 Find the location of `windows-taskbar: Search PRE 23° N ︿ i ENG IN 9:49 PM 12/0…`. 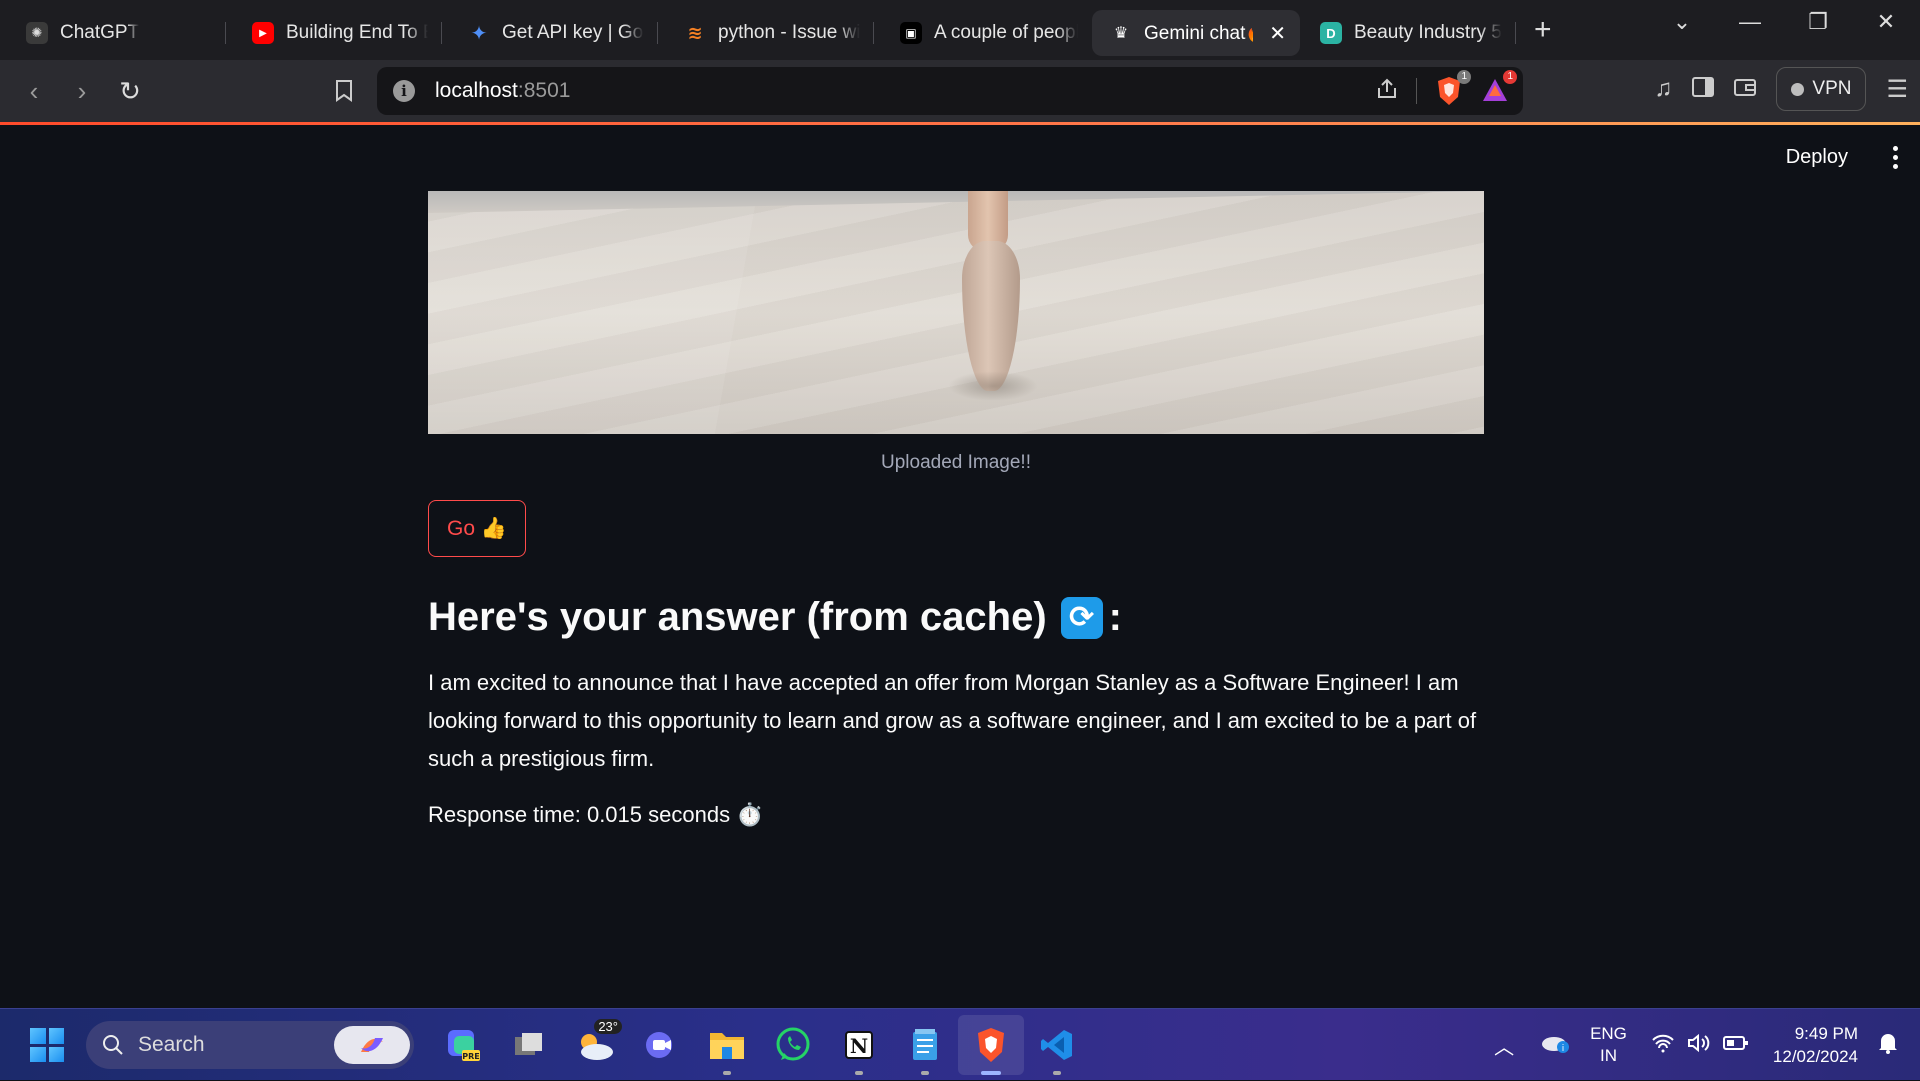

windows-taskbar: Search PRE 23° N ︿ i ENG IN 9:49 PM 12/0… is located at coordinates (960, 1044).